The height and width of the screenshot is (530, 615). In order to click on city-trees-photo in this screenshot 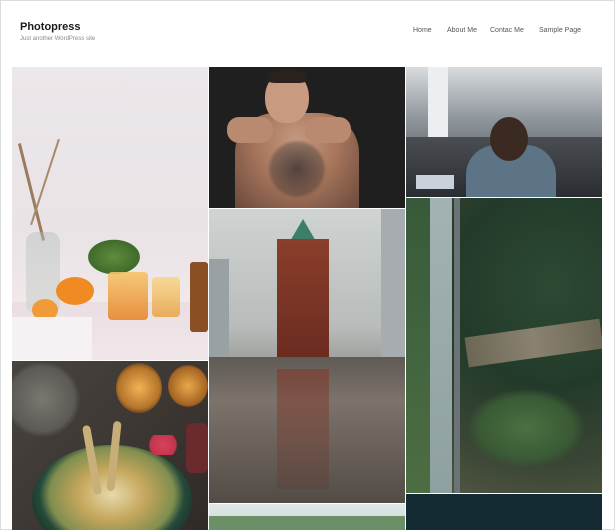, I will do `click(307, 517)`.